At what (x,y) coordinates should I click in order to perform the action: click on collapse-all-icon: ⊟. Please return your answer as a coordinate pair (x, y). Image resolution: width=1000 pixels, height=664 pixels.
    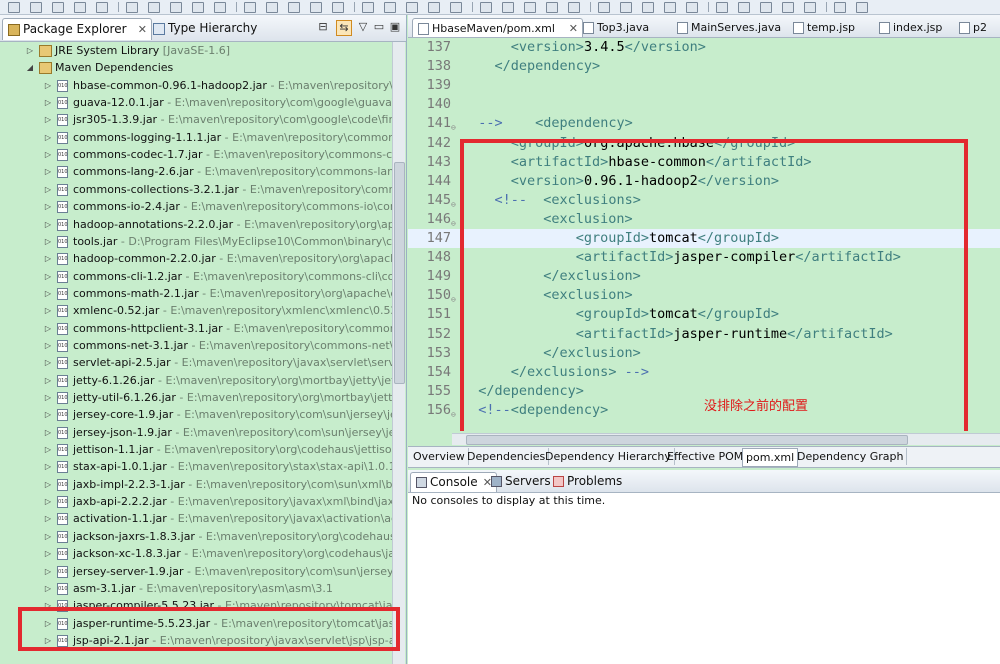
    Looking at the image, I should click on (323, 27).